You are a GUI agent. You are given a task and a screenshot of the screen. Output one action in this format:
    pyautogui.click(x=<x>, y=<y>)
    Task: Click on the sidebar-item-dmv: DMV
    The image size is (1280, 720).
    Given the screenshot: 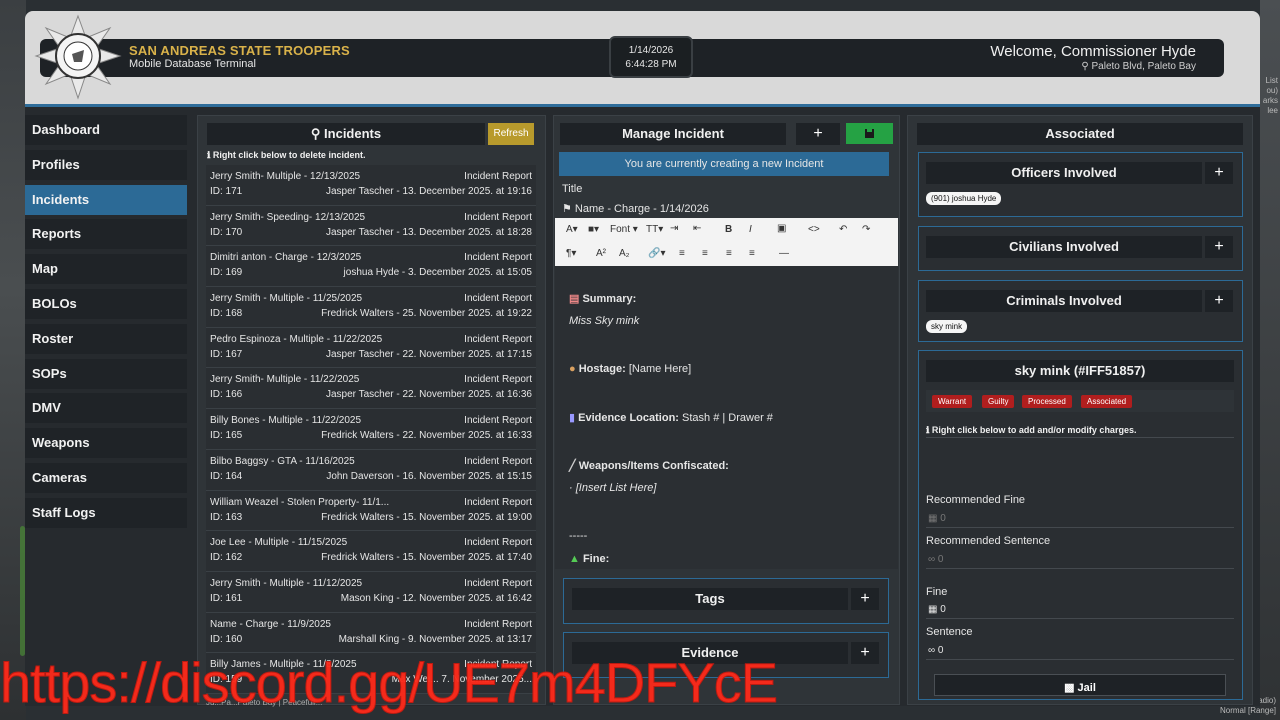 What is the action you would take?
    pyautogui.click(x=106, y=408)
    